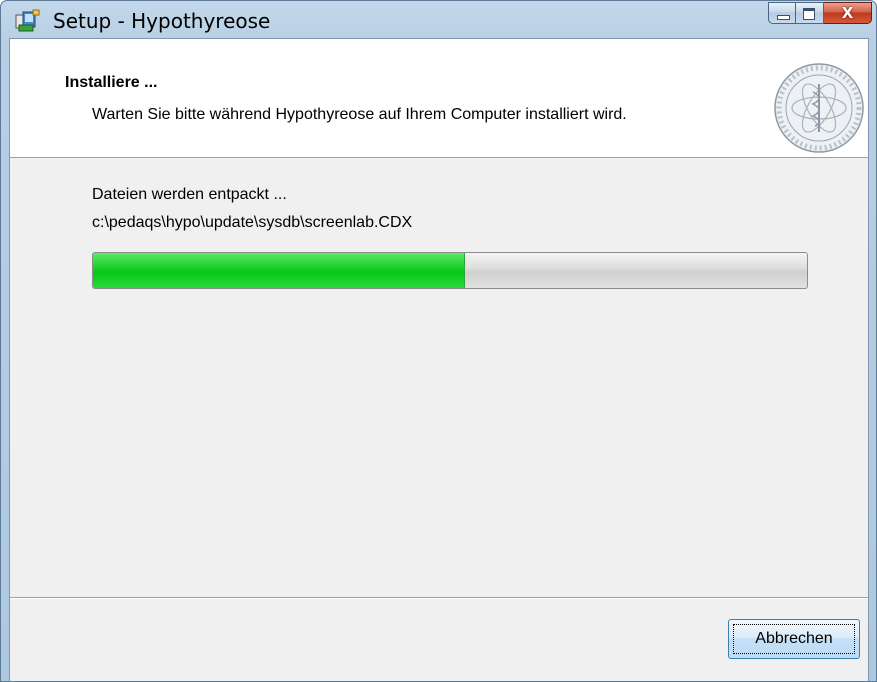 This screenshot has width=877, height=682. I want to click on close-icon: X, so click(847, 13).